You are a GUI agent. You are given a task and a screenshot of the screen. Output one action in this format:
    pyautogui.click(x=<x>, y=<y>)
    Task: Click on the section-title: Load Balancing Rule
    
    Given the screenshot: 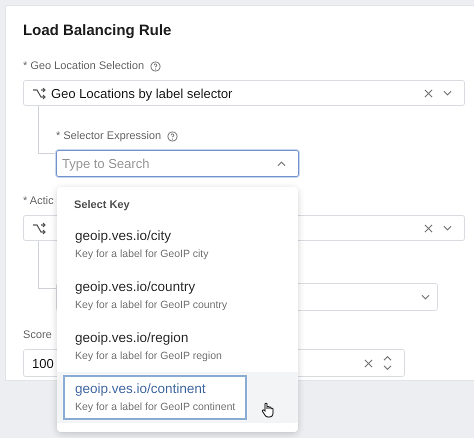 What is the action you would take?
    pyautogui.click(x=97, y=30)
    